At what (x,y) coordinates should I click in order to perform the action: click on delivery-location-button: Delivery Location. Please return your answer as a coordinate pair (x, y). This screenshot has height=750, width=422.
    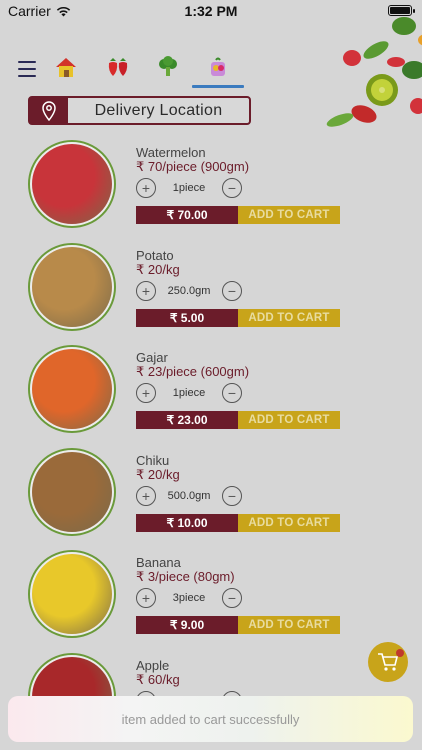
    Looking at the image, I should click on (139, 110).